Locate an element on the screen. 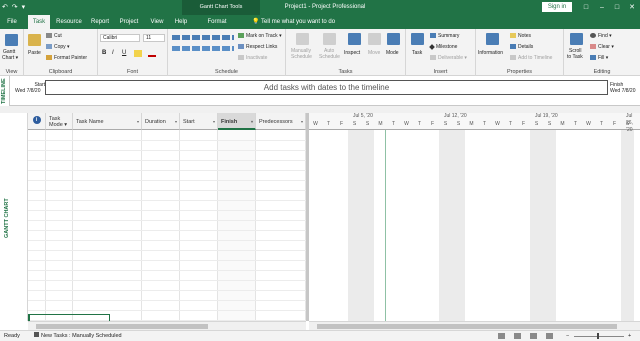  move-button: Move is located at coordinates (374, 53).